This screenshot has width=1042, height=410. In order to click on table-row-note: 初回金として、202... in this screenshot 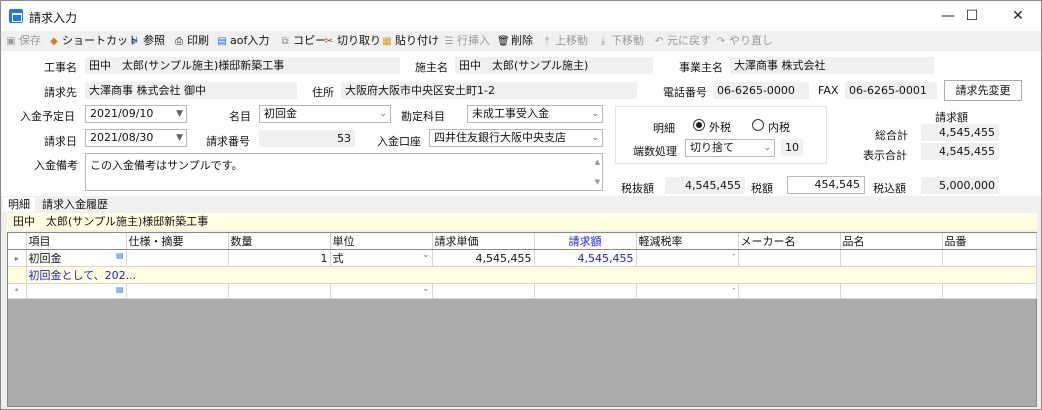, I will do `click(522, 275)`.